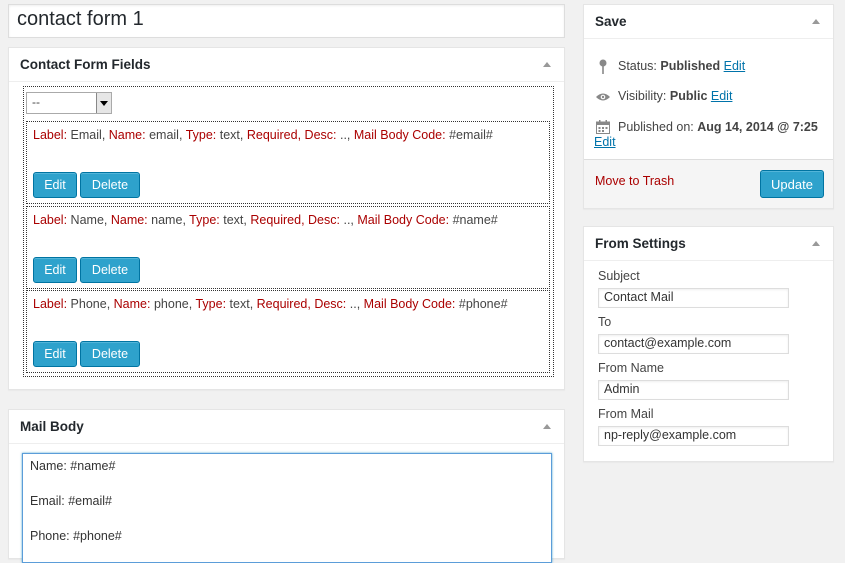 Image resolution: width=845 pixels, height=563 pixels. I want to click on published-row: Published on: Aug 14, 2014 @ 7:25 Edit, so click(709, 134).